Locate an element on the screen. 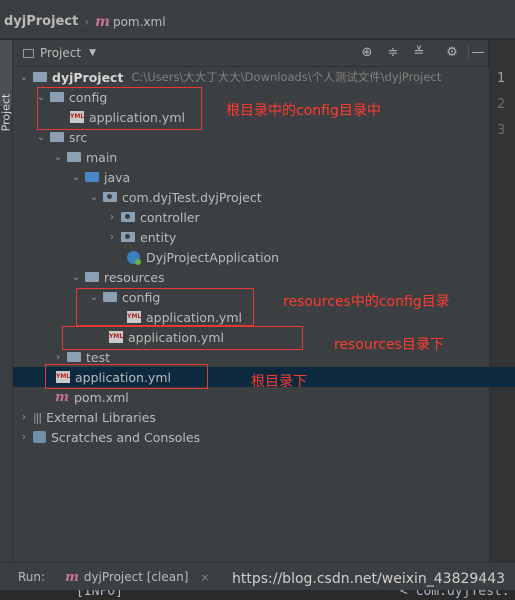 This screenshot has width=515, height=600. tree-row-application-class: DyjProjectApplication is located at coordinates (264, 257).